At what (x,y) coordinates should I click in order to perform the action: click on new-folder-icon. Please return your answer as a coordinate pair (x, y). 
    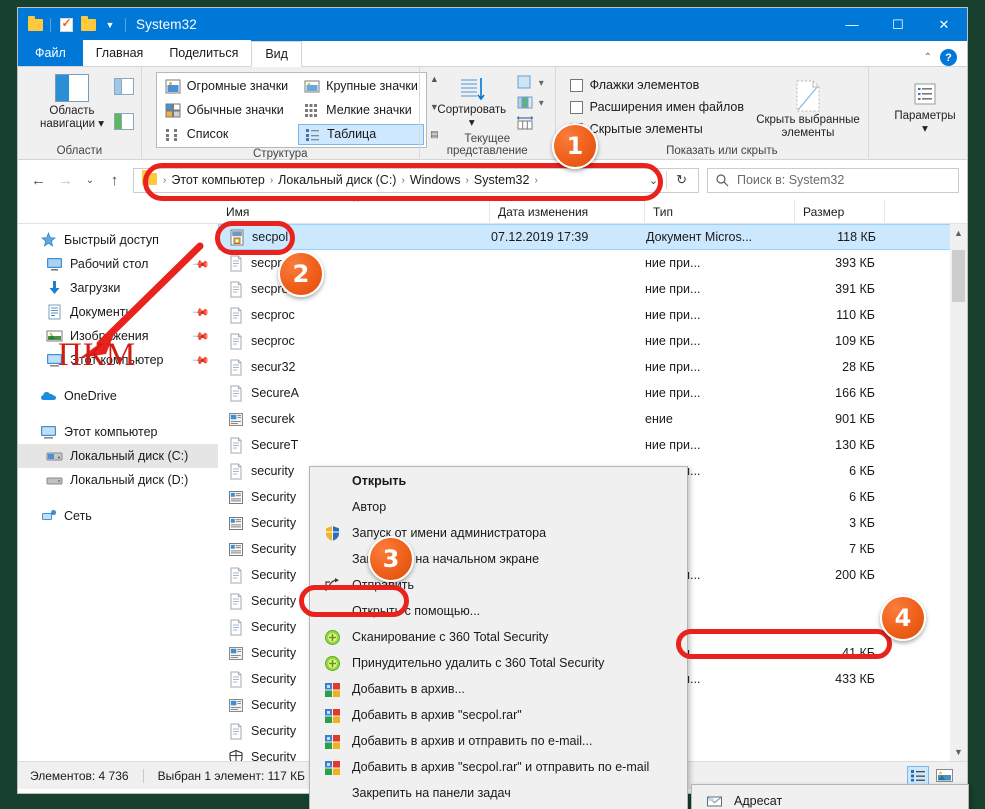
    Looking at the image, I should click on (88, 25).